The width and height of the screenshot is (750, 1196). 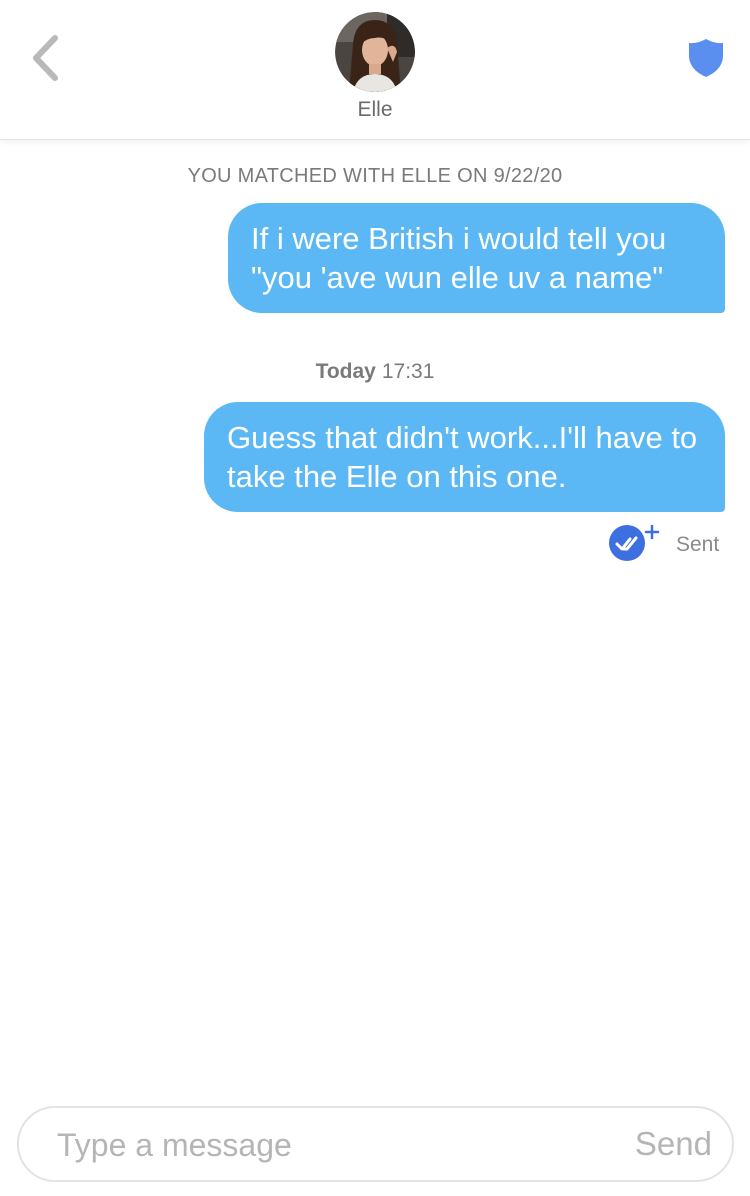 What do you see at coordinates (673, 1144) in the screenshot?
I see `send-button: Send` at bounding box center [673, 1144].